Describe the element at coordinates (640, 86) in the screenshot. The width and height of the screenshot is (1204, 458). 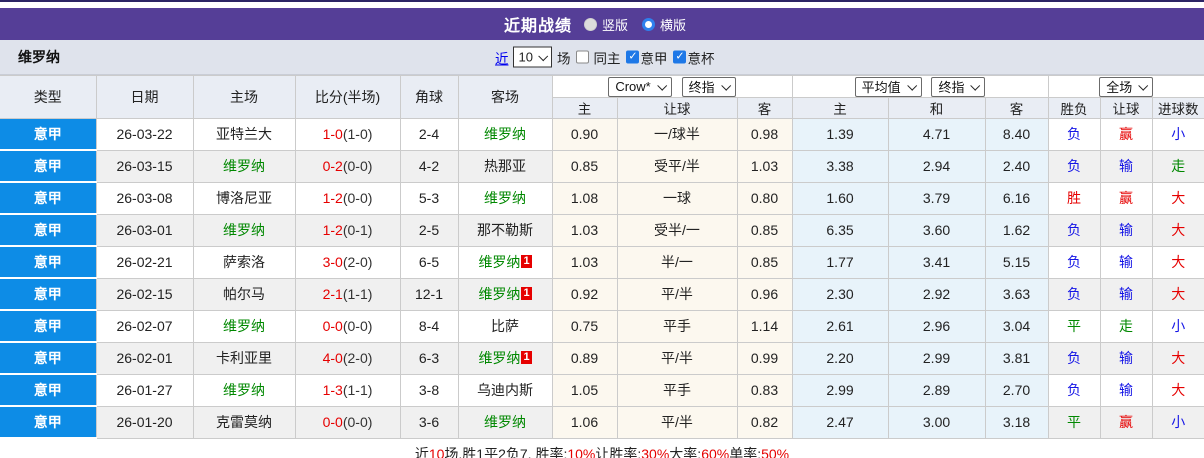
I see `bookmaker-select: Crow*` at that location.